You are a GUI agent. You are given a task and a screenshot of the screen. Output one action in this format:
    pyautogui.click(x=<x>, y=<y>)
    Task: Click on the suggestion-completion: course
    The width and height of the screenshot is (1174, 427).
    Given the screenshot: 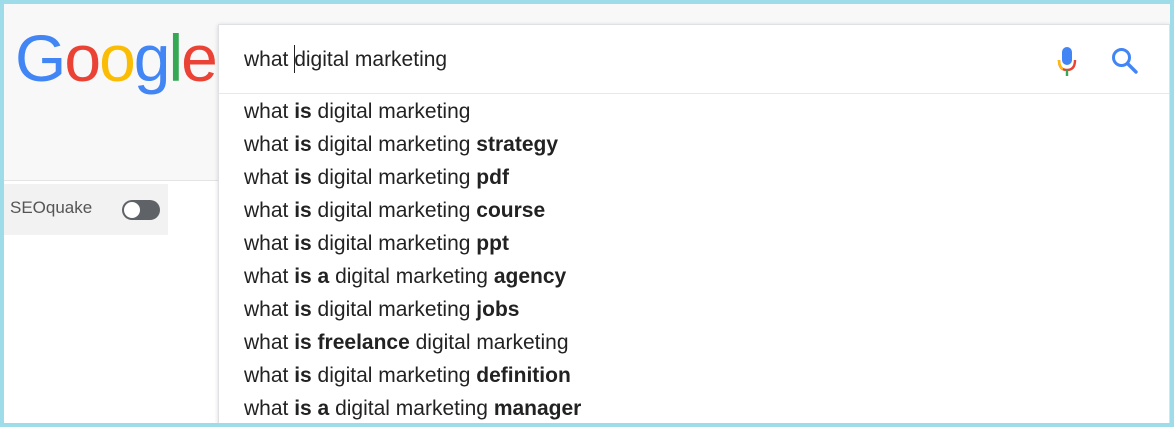 What is the action you would take?
    pyautogui.click(x=511, y=210)
    